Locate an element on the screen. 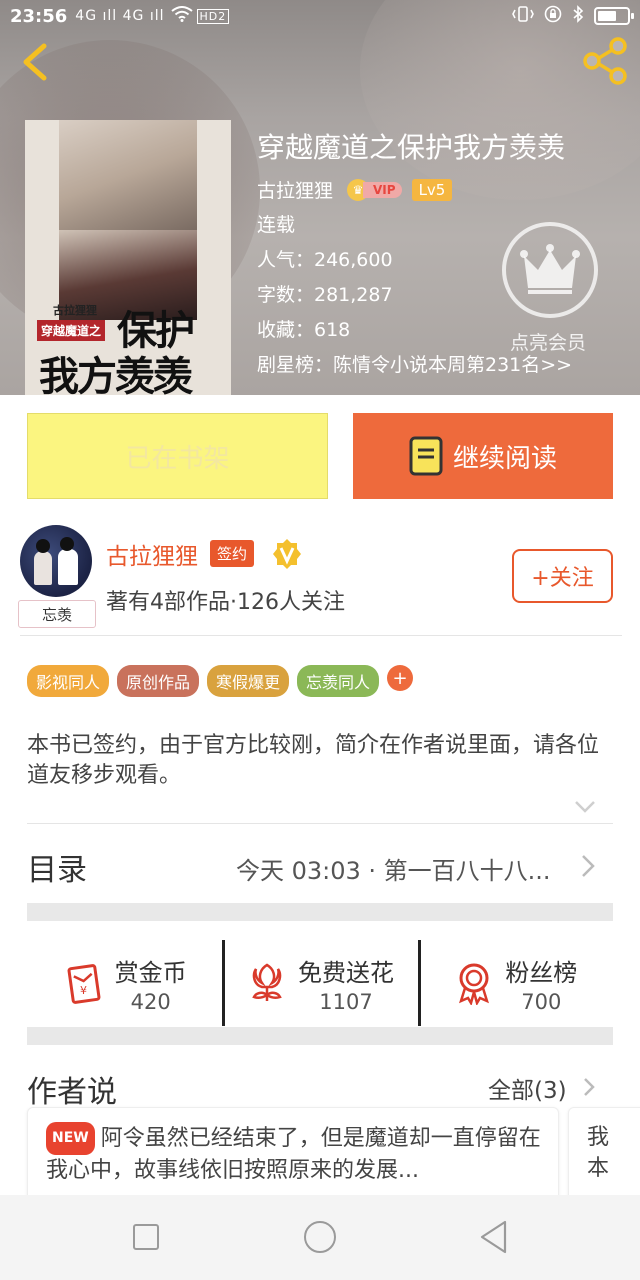 Image resolution: width=640 pixels, height=1280 pixels. alarm-icon is located at coordinates (553, 16).